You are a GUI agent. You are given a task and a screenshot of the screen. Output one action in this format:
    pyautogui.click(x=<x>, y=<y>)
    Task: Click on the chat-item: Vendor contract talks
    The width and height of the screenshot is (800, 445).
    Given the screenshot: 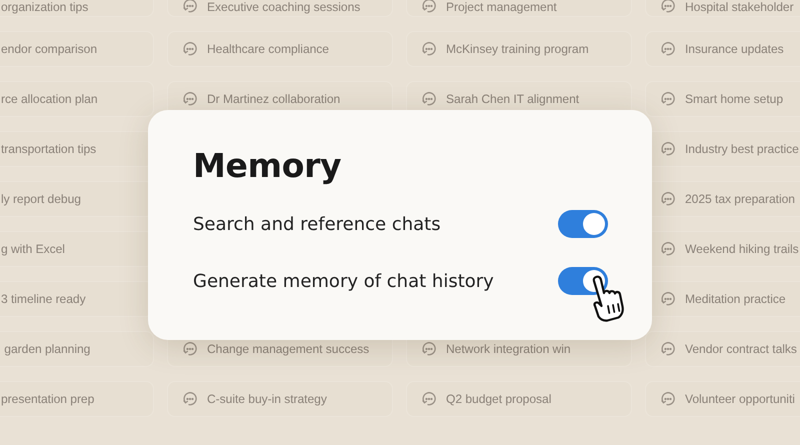 What is the action you would take?
    pyautogui.click(x=722, y=349)
    